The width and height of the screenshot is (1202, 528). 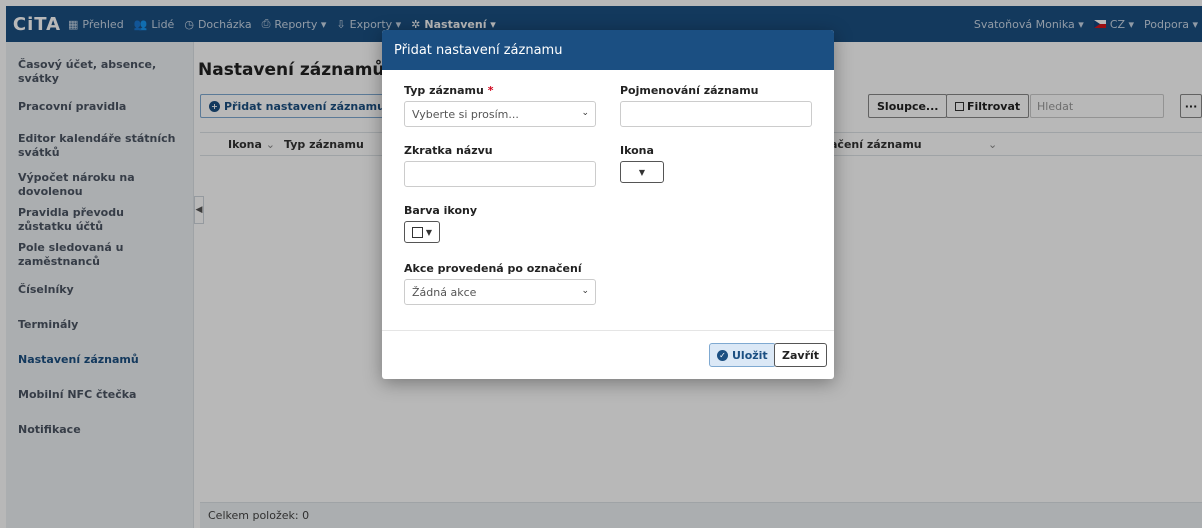 What do you see at coordinates (500, 292) in the screenshot?
I see `action-select: Žádná akce ⌄` at bounding box center [500, 292].